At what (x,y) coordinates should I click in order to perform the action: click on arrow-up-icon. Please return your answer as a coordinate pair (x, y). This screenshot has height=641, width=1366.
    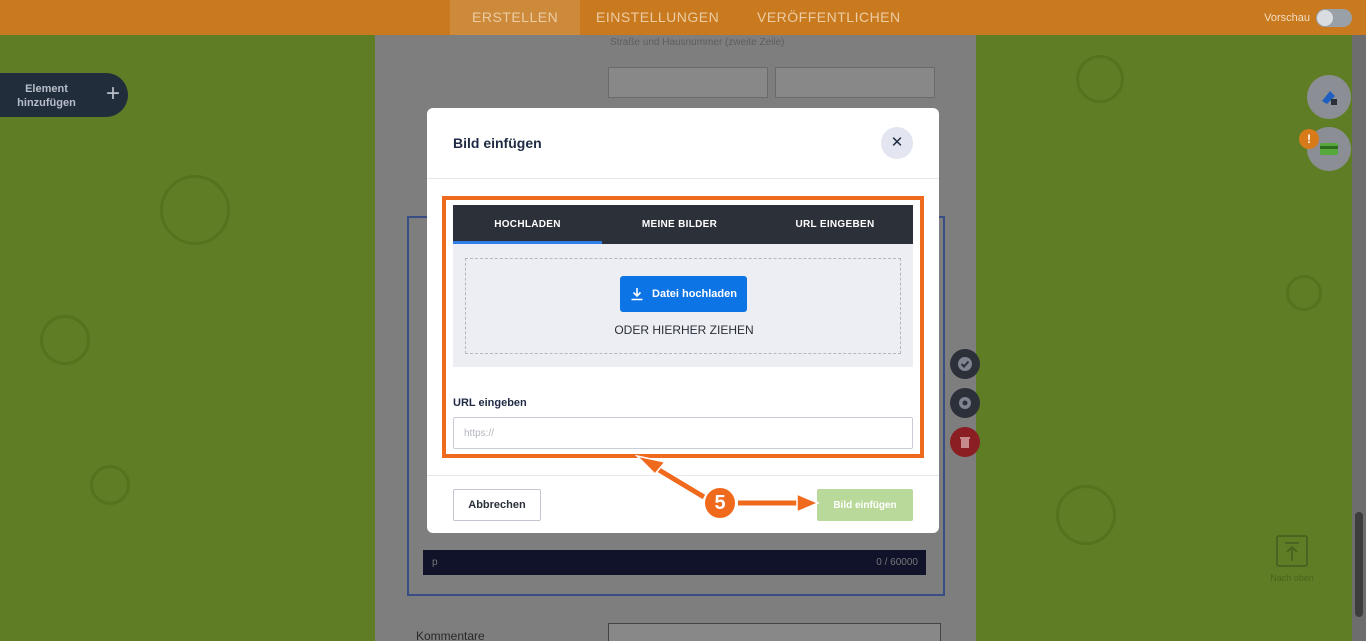
    Looking at the image, I should click on (1292, 551).